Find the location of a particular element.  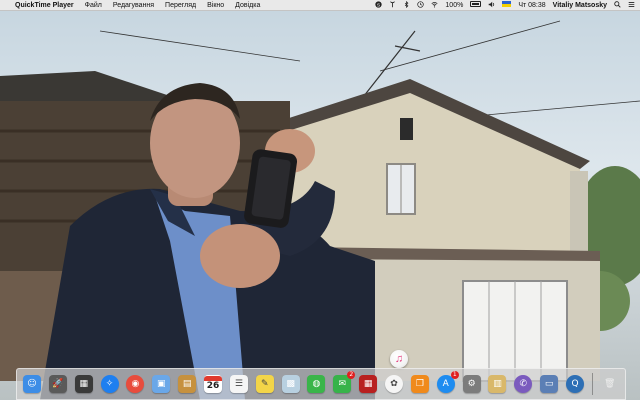

messages-glyph: ✉ is located at coordinates (342, 384).